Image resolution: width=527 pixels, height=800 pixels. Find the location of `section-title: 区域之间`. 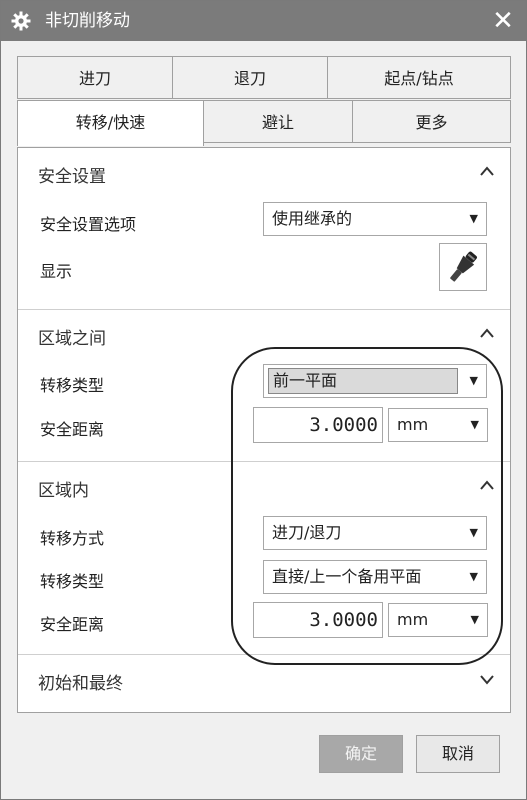

section-title: 区域之间 is located at coordinates (72, 339).